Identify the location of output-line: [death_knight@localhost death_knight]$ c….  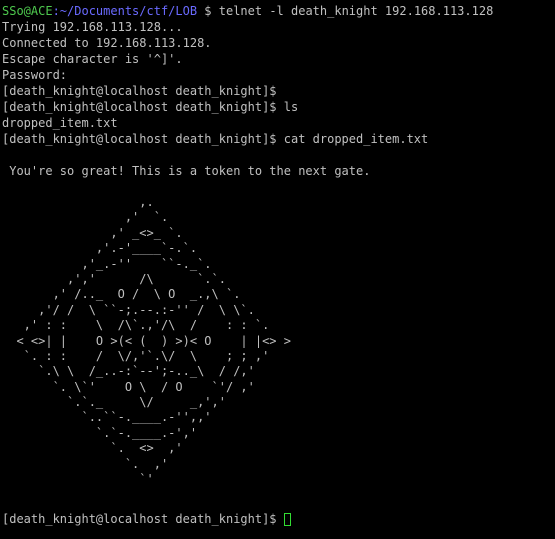
(215, 139).